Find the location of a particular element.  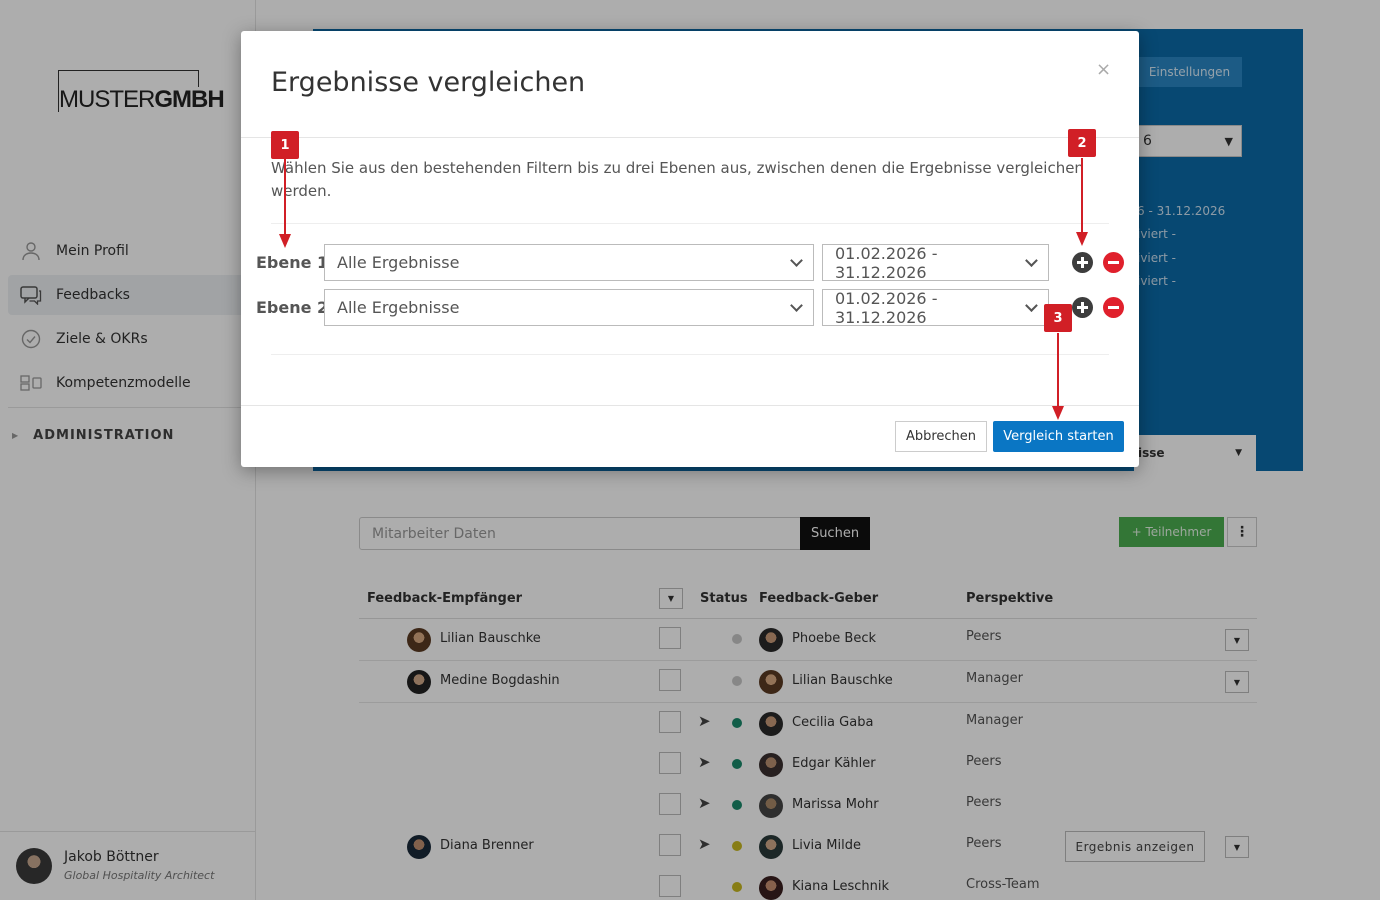

annotation-badge-3: 3 is located at coordinates (1058, 318).